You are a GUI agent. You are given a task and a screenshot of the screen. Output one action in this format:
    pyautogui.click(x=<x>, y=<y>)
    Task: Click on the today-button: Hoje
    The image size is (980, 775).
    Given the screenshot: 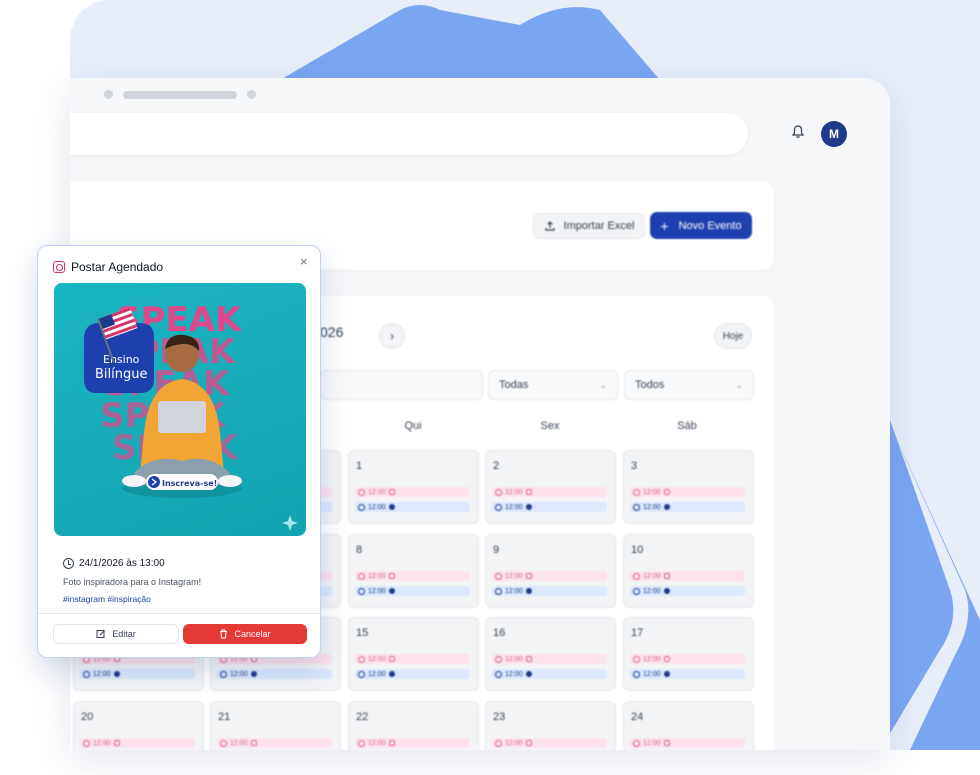 What is the action you would take?
    pyautogui.click(x=733, y=336)
    